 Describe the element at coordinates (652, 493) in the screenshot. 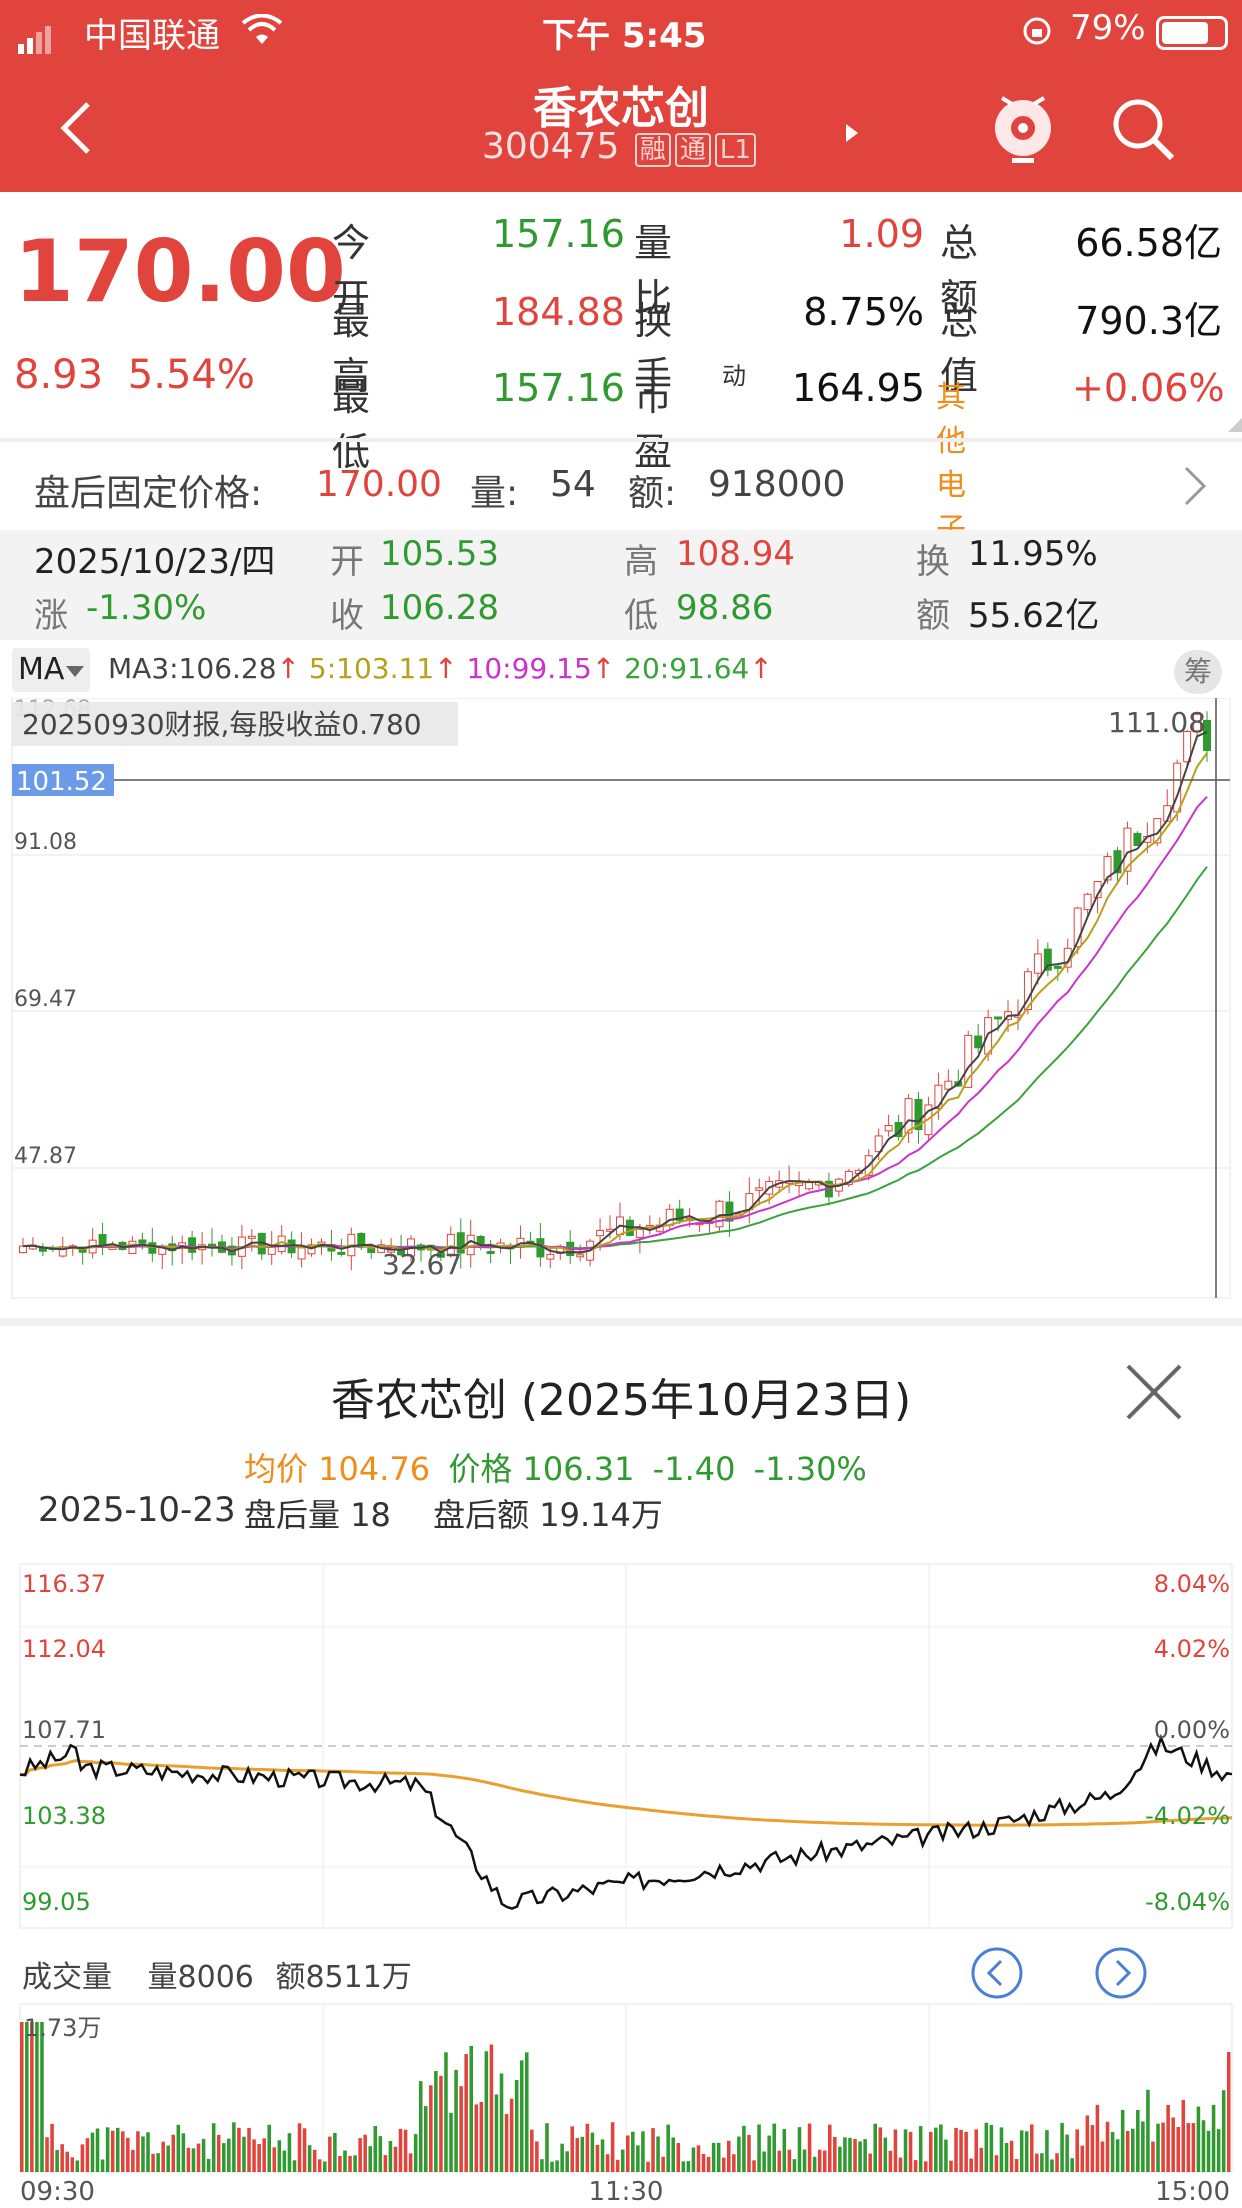

I see `after-hours-amt-label: 额:` at that location.